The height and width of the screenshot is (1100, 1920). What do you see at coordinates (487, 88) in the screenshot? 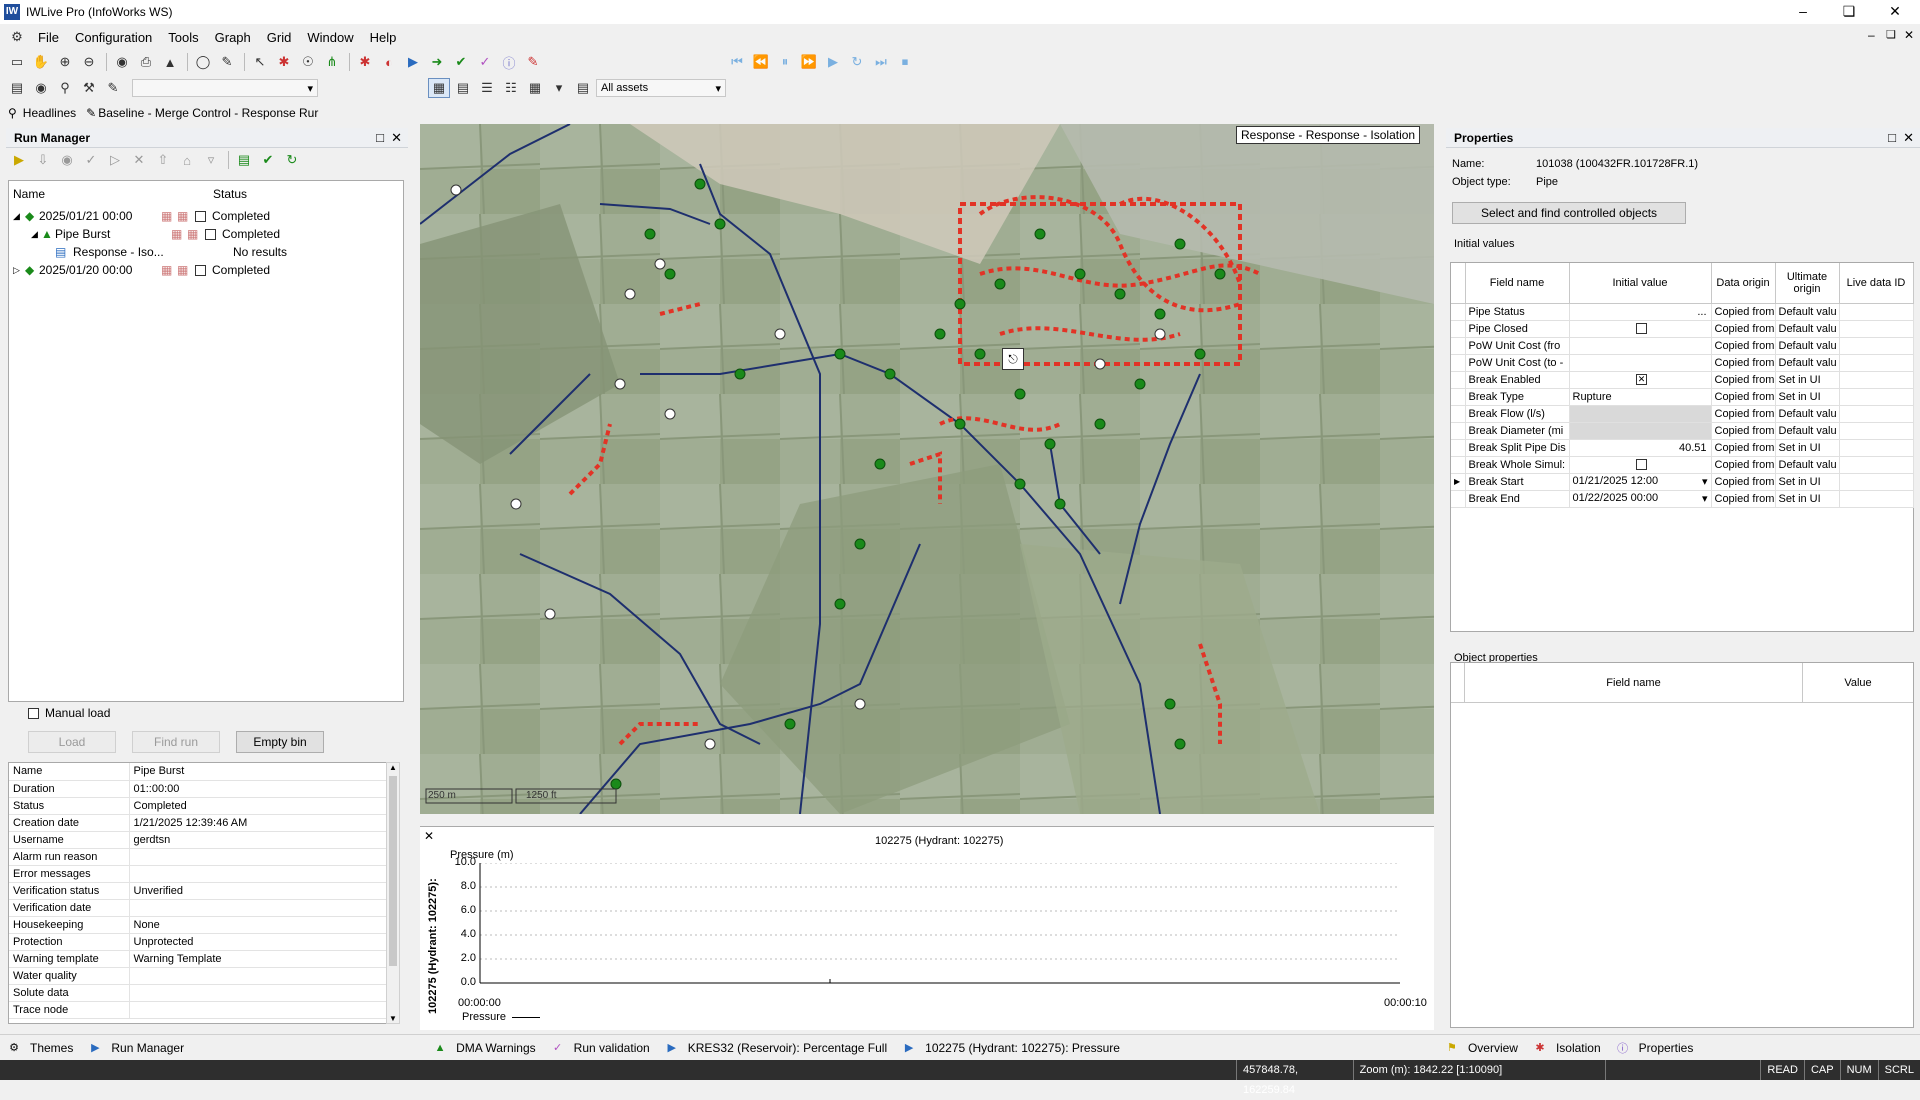
I see `list-view-icon: ☰` at bounding box center [487, 88].